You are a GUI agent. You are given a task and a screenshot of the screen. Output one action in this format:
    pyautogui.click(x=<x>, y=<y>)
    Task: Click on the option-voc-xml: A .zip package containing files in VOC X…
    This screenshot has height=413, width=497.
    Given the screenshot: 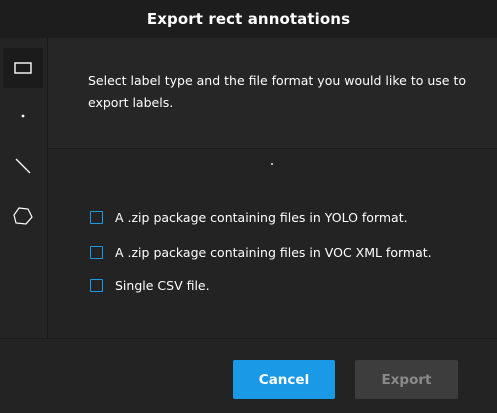 What is the action you would take?
    pyautogui.click(x=261, y=252)
    